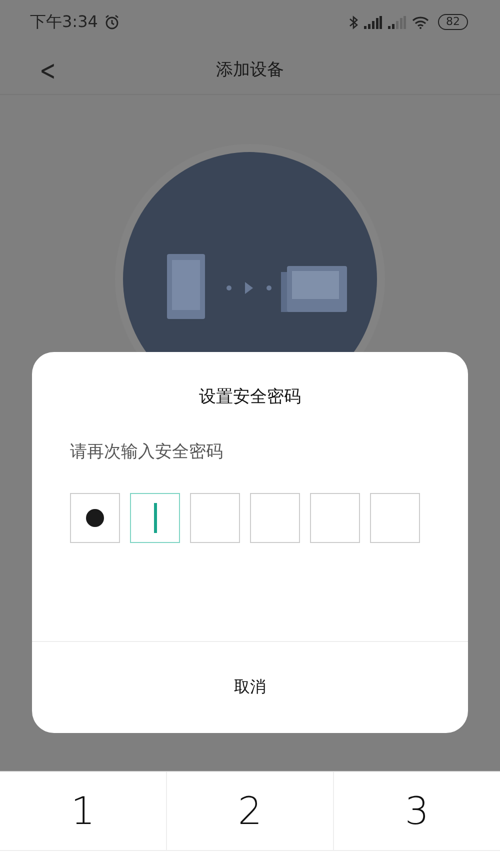 Image resolution: width=500 pixels, height=866 pixels. Describe the element at coordinates (250, 397) in the screenshot. I see `dialog-title: 设置安全密码` at that location.